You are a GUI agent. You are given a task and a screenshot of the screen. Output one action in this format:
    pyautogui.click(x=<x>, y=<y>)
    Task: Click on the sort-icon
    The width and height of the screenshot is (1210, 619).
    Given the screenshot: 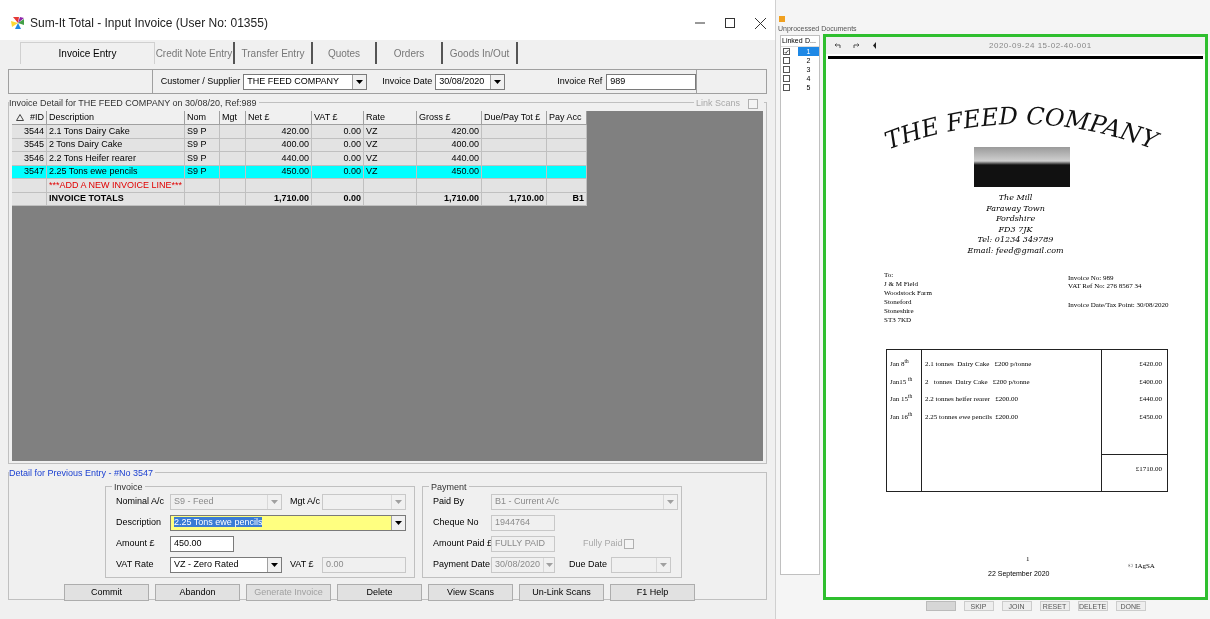 What is the action you would take?
    pyautogui.click(x=20, y=117)
    